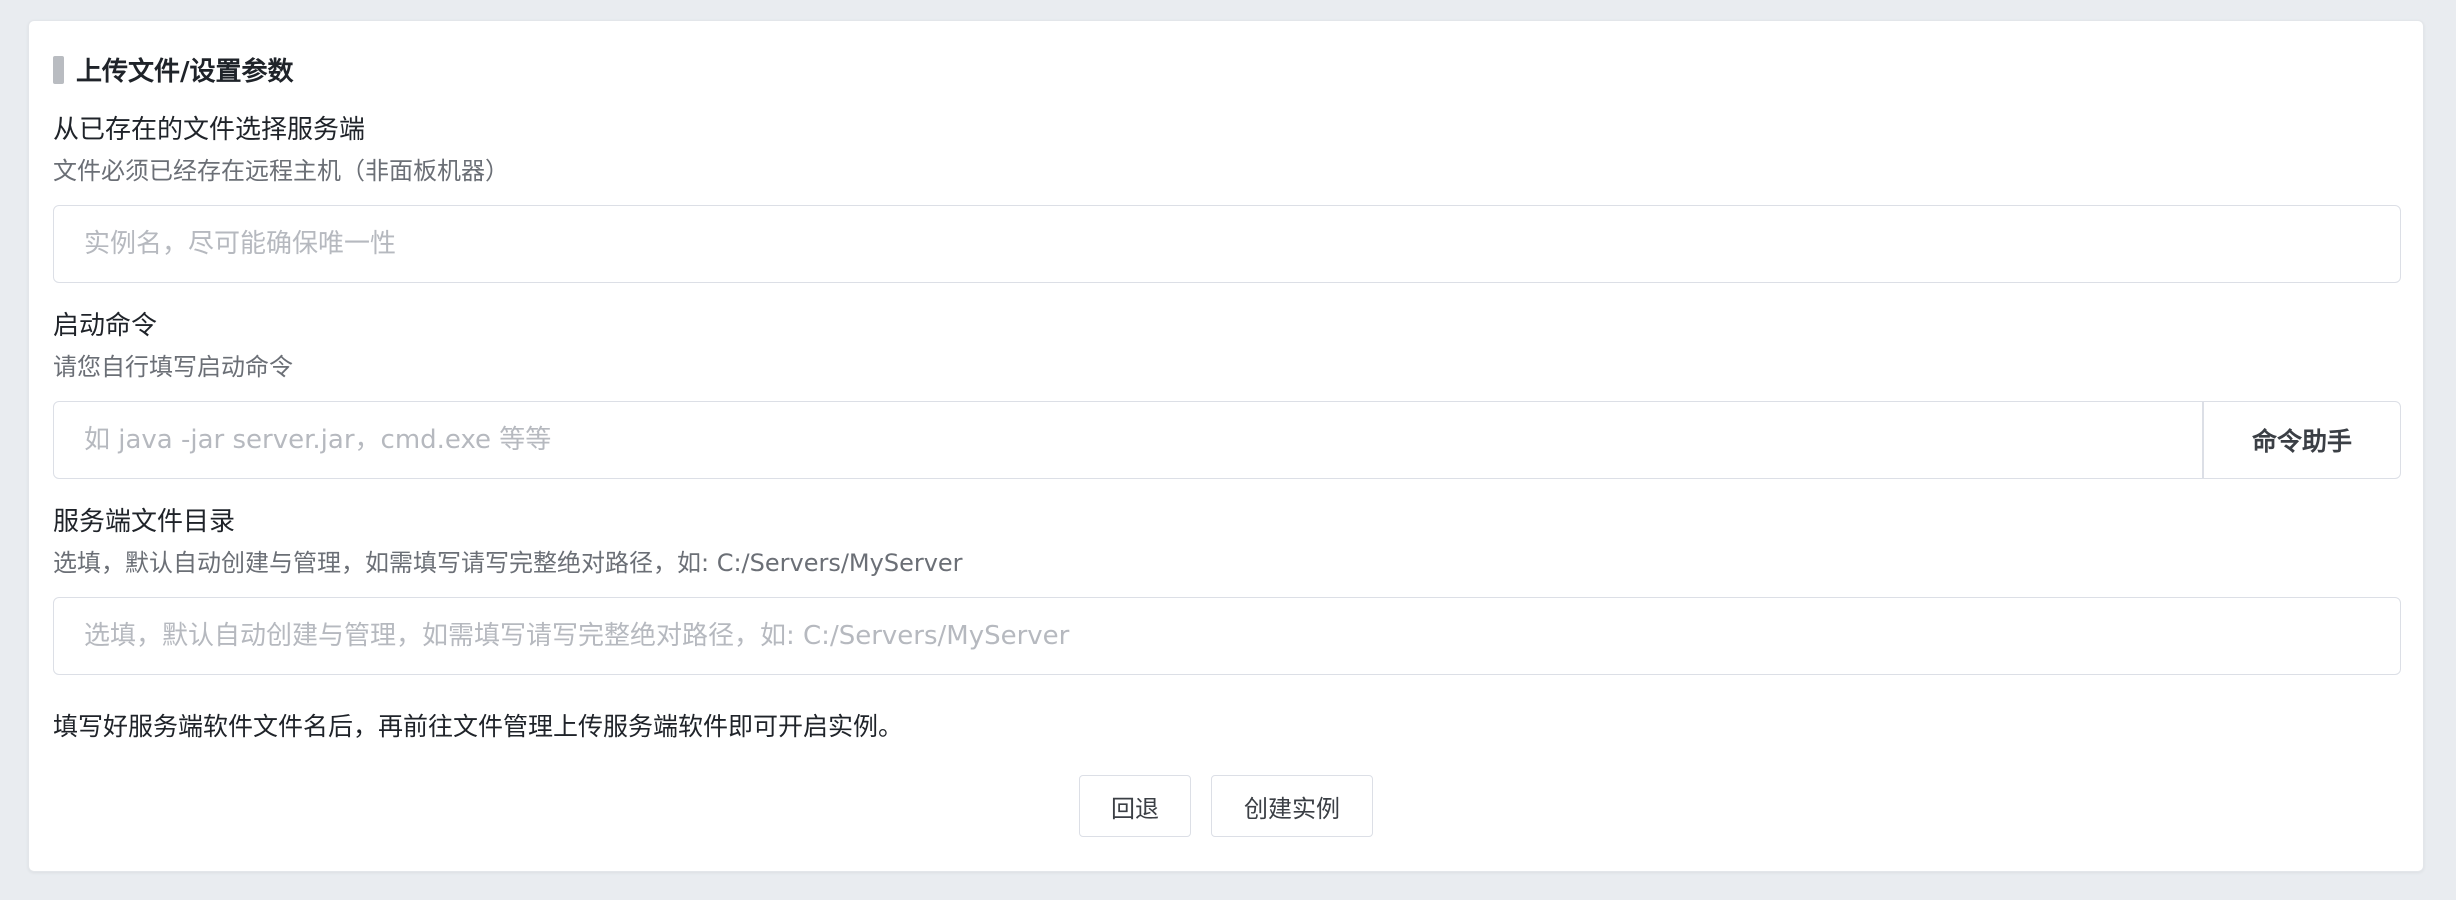  I want to click on instruction-note: 填写好服务端软件文件名后，再前往文件管理上传服务端软件即可开启实例。, so click(478, 726).